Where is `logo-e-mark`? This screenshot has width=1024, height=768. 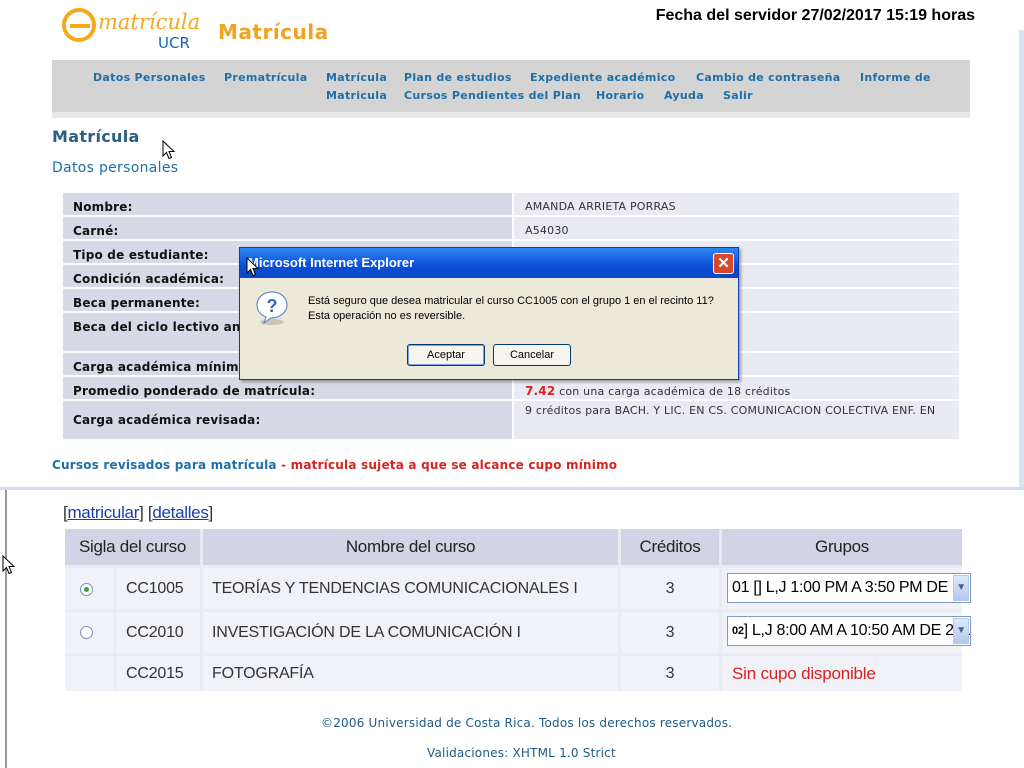
logo-e-mark is located at coordinates (79, 25).